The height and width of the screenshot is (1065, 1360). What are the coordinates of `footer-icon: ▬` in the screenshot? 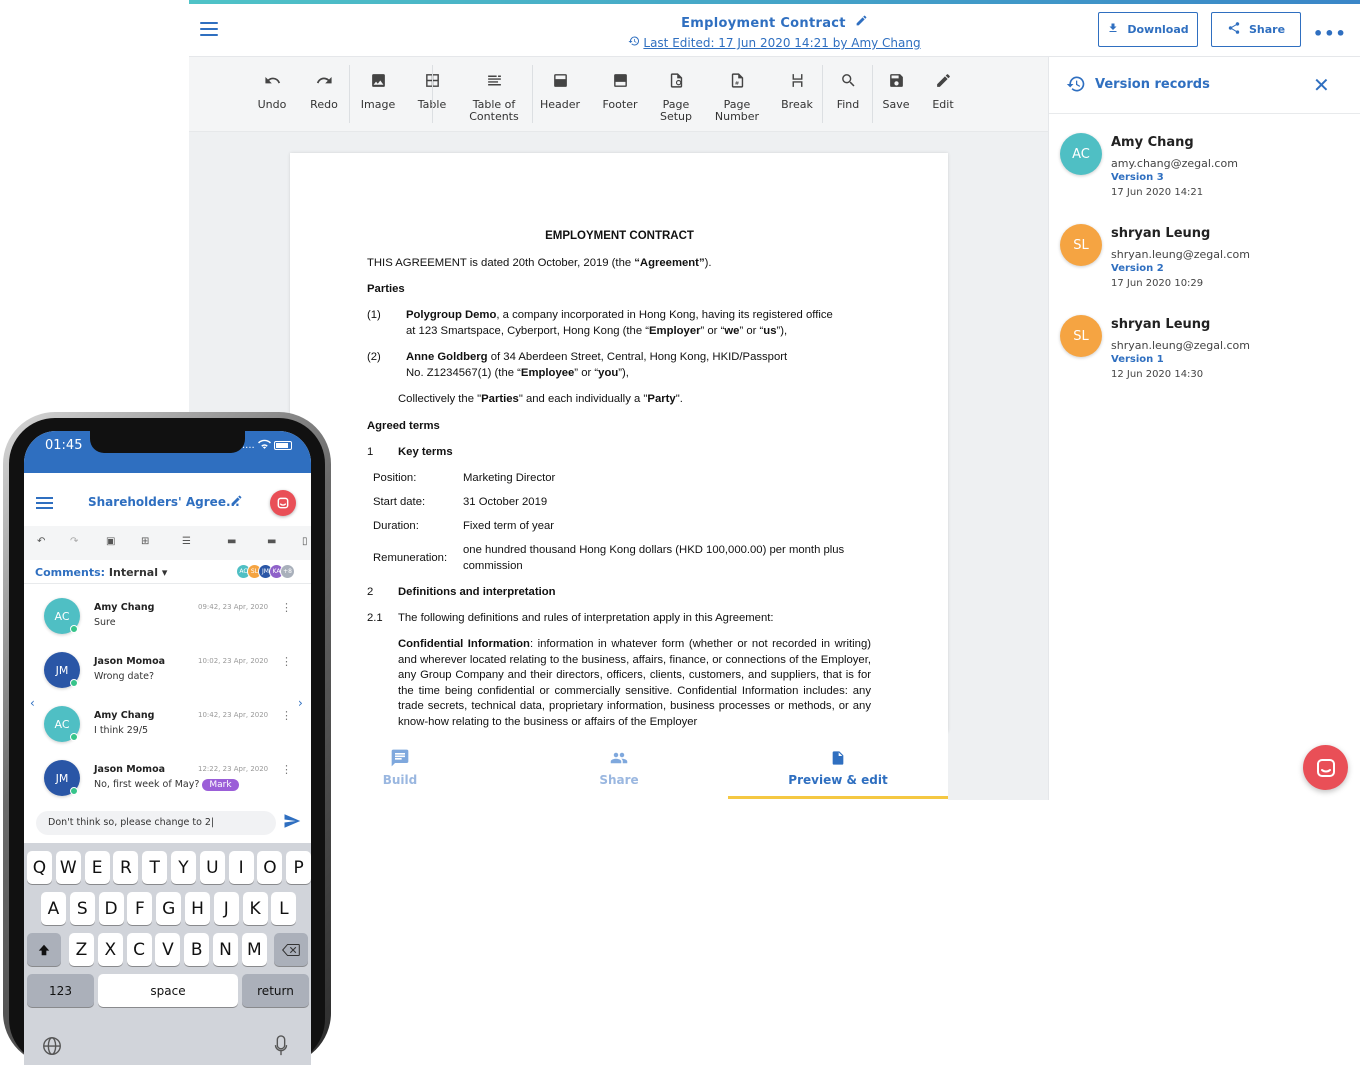 It's located at (271, 541).